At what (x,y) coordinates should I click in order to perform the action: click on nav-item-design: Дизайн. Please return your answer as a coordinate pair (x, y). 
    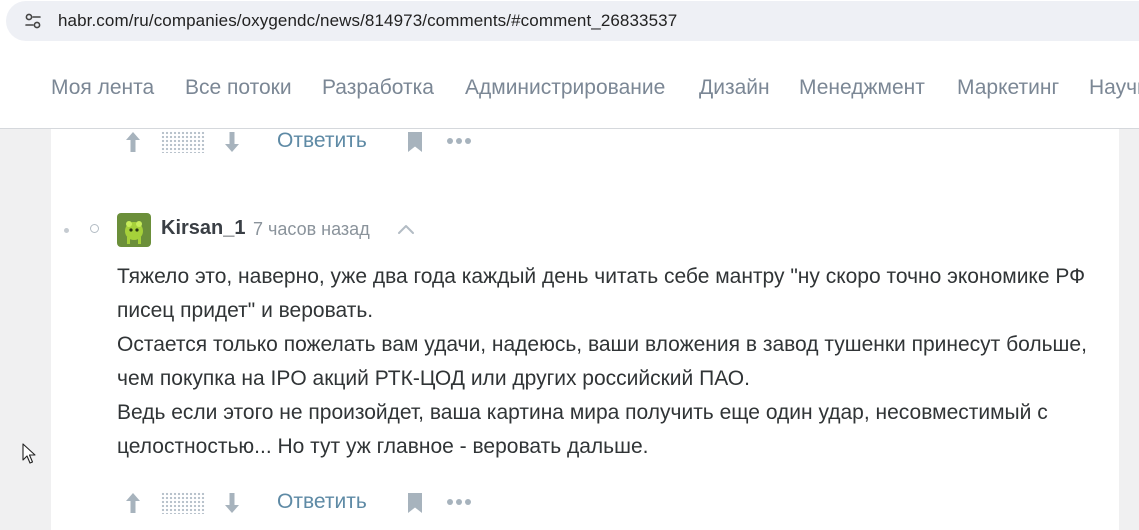
    Looking at the image, I should click on (734, 88).